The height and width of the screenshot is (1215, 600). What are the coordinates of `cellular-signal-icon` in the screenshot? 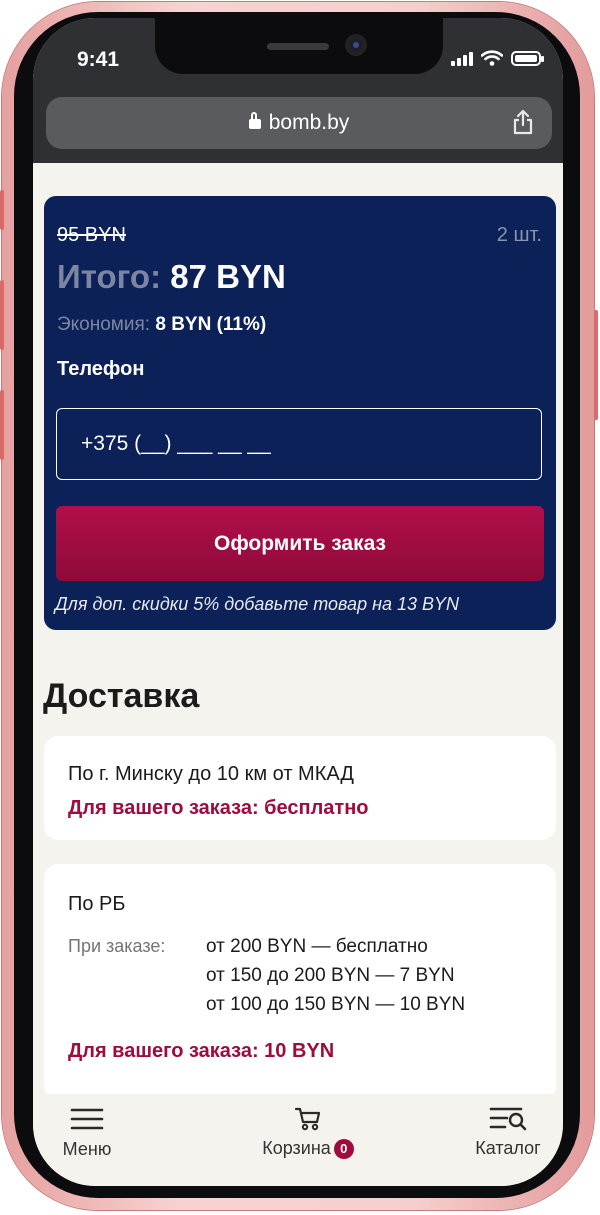 It's located at (462, 59).